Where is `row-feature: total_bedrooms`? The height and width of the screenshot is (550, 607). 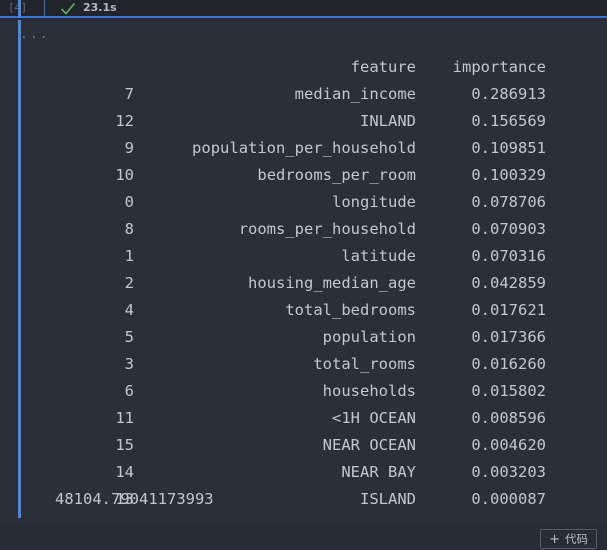
row-feature: total_bedrooms is located at coordinates (350, 310).